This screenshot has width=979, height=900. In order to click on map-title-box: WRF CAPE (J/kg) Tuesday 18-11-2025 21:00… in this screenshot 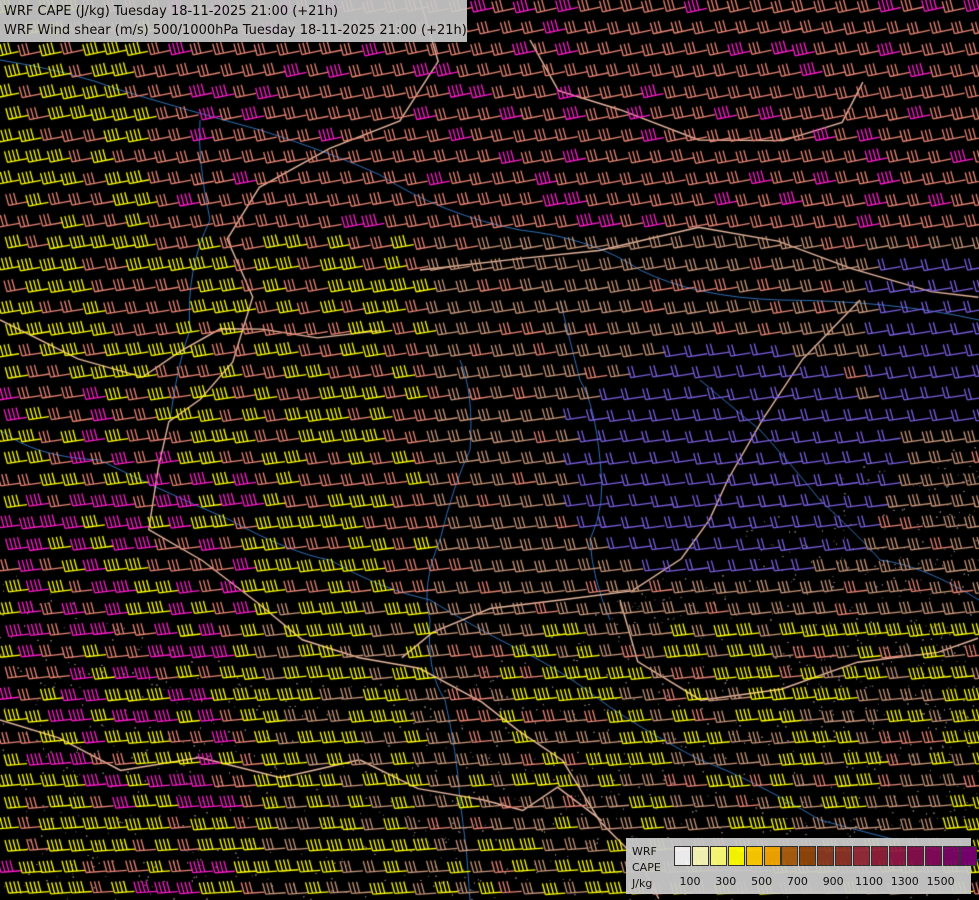, I will do `click(233, 21)`.